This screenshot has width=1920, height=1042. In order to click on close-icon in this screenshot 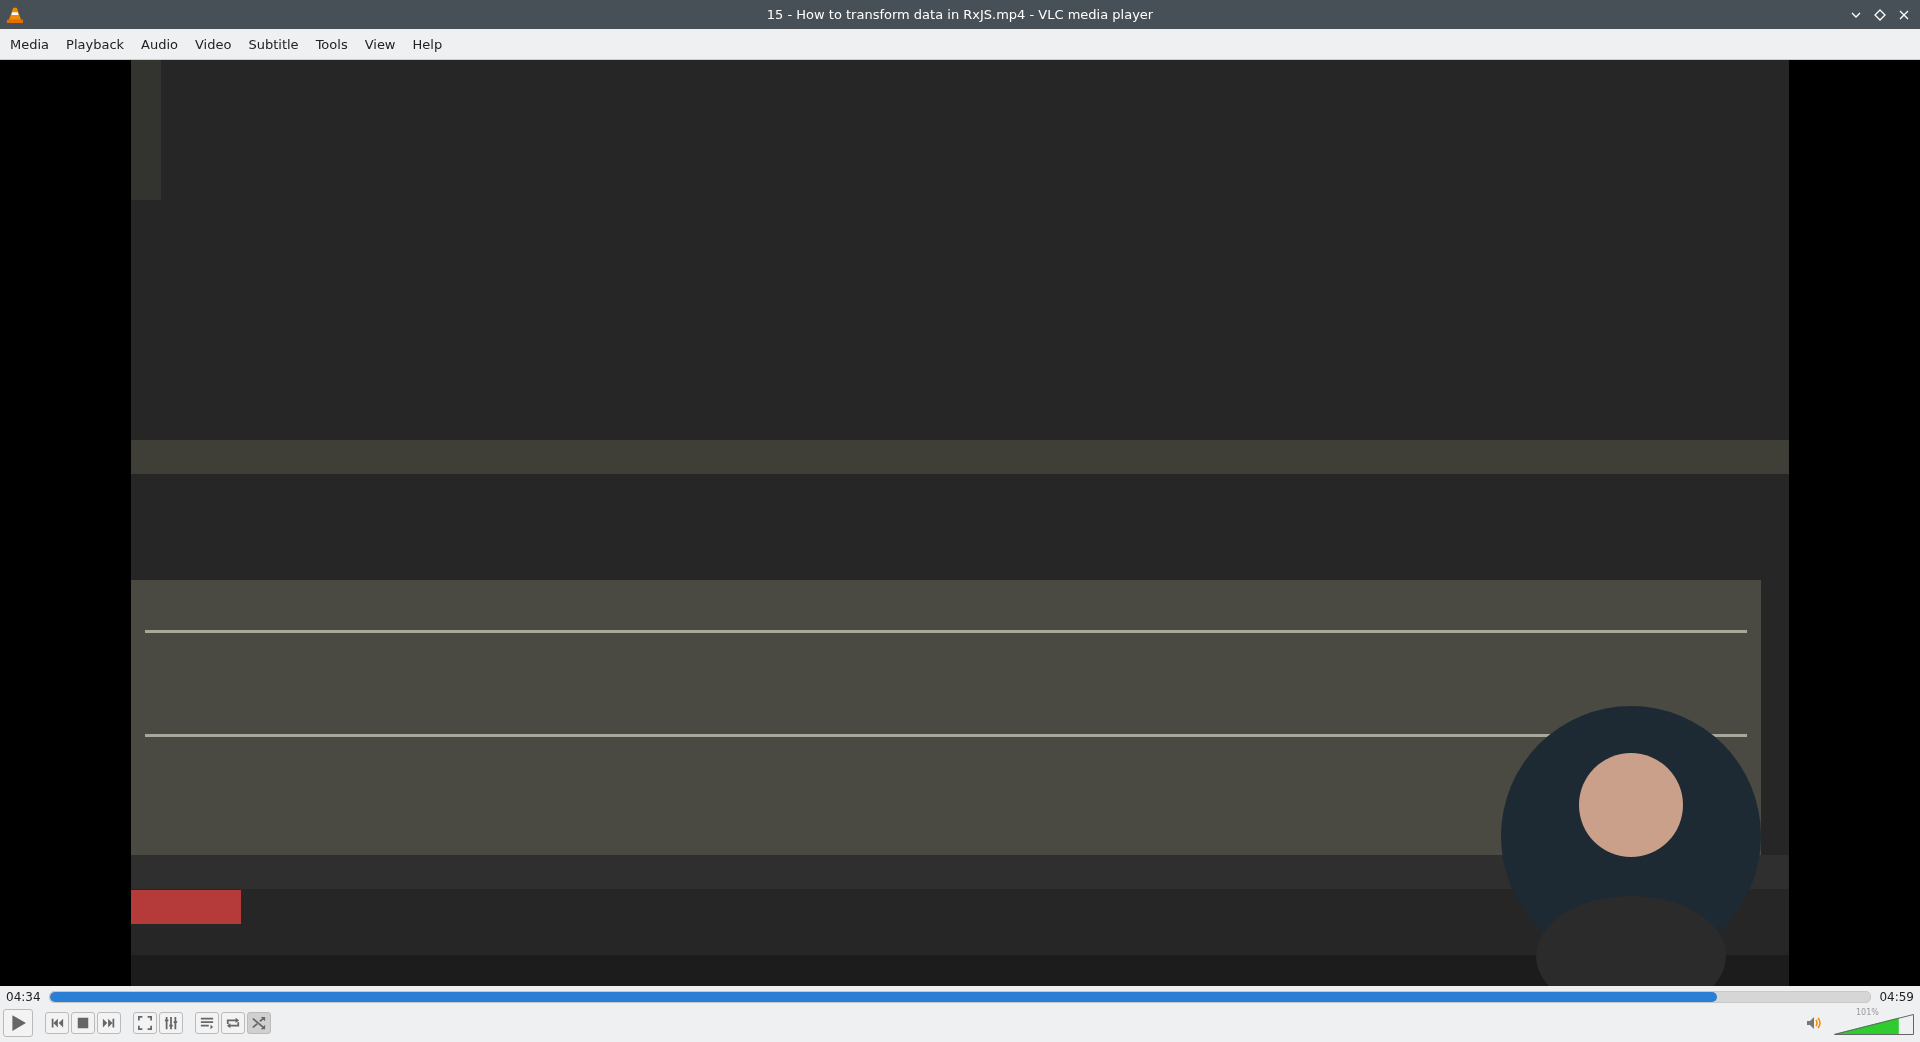, I will do `click(1904, 14)`.